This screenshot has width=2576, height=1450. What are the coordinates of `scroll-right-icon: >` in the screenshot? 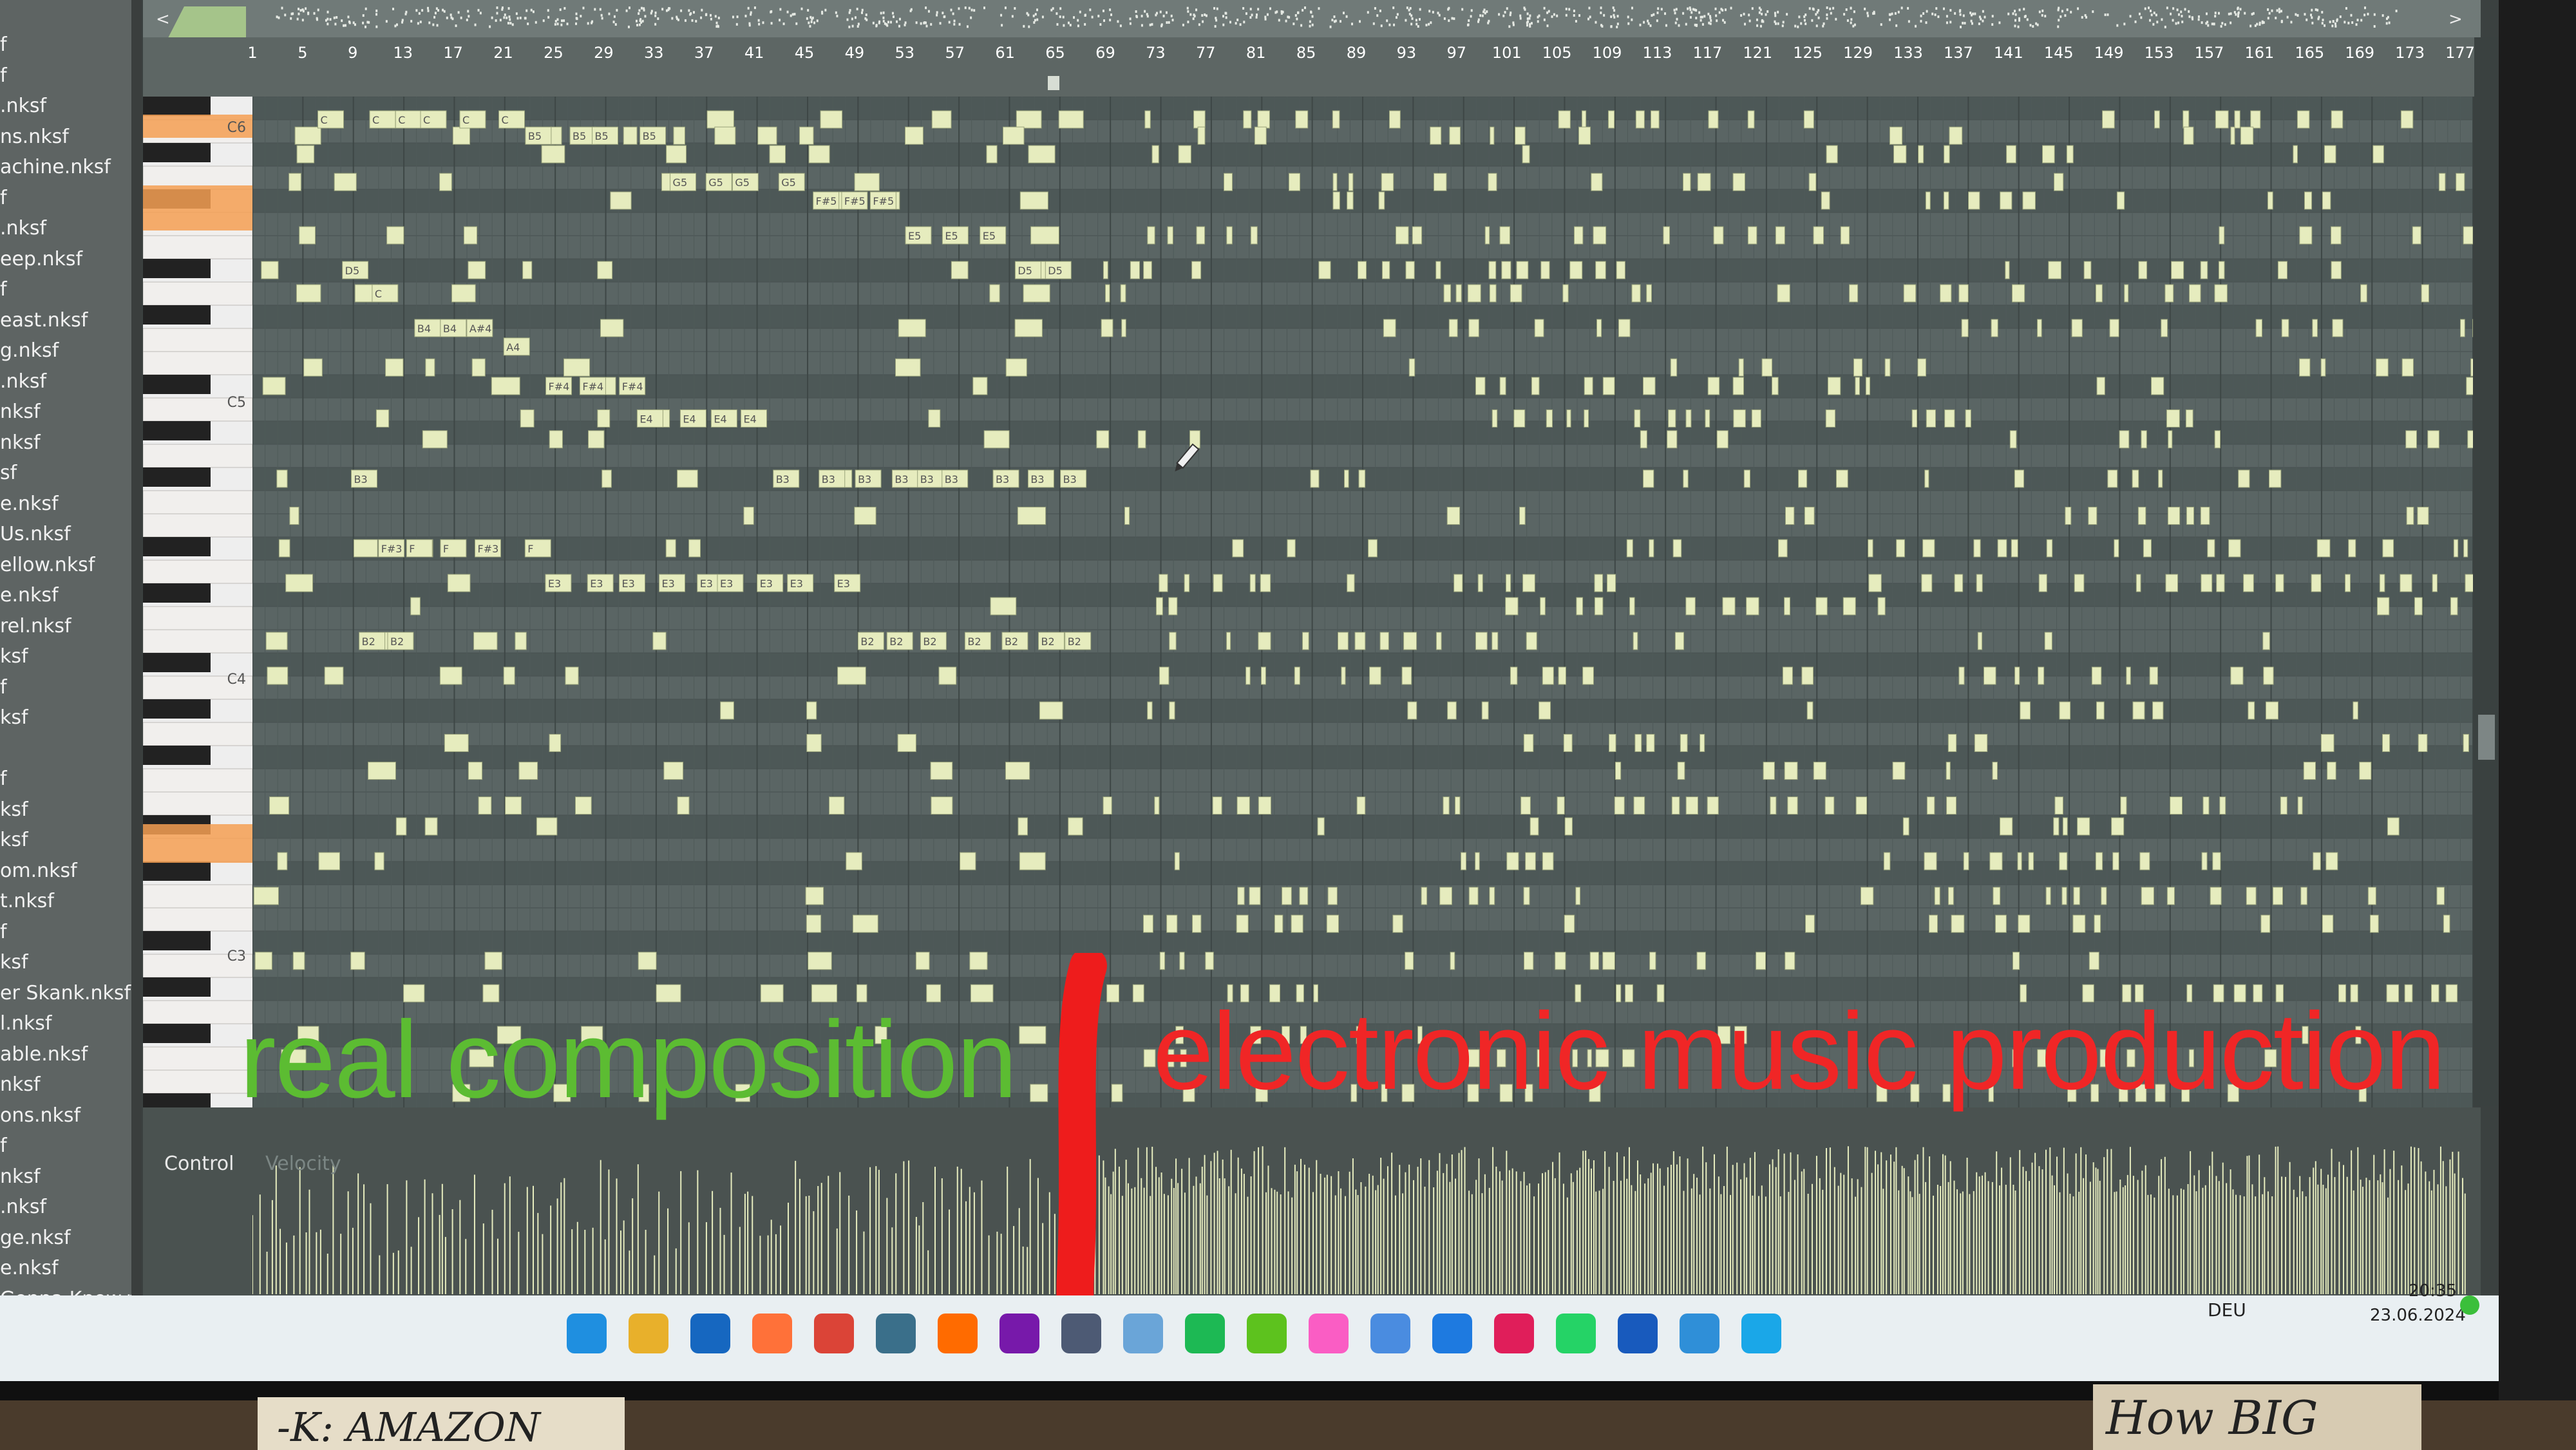 It's located at (2456, 19).